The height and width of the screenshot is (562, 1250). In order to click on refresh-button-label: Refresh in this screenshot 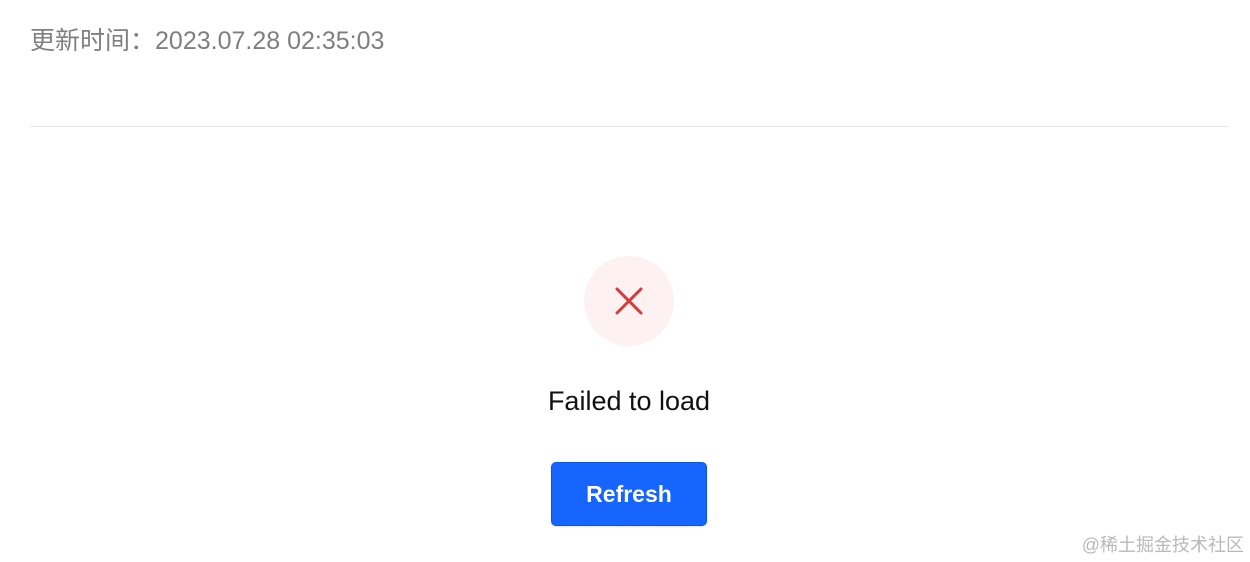, I will do `click(629, 494)`.